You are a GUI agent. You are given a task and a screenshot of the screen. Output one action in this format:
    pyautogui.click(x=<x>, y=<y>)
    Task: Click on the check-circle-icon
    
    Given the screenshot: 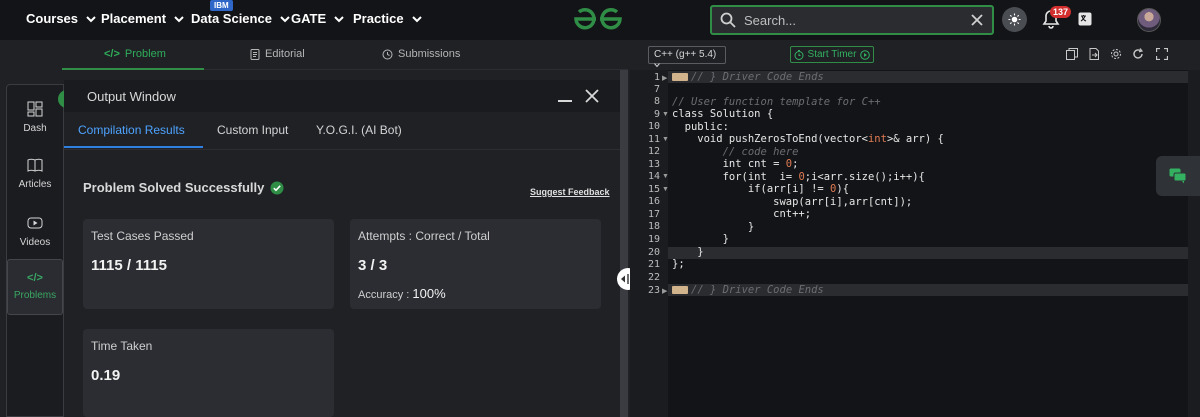 What is the action you would take?
    pyautogui.click(x=277, y=187)
    